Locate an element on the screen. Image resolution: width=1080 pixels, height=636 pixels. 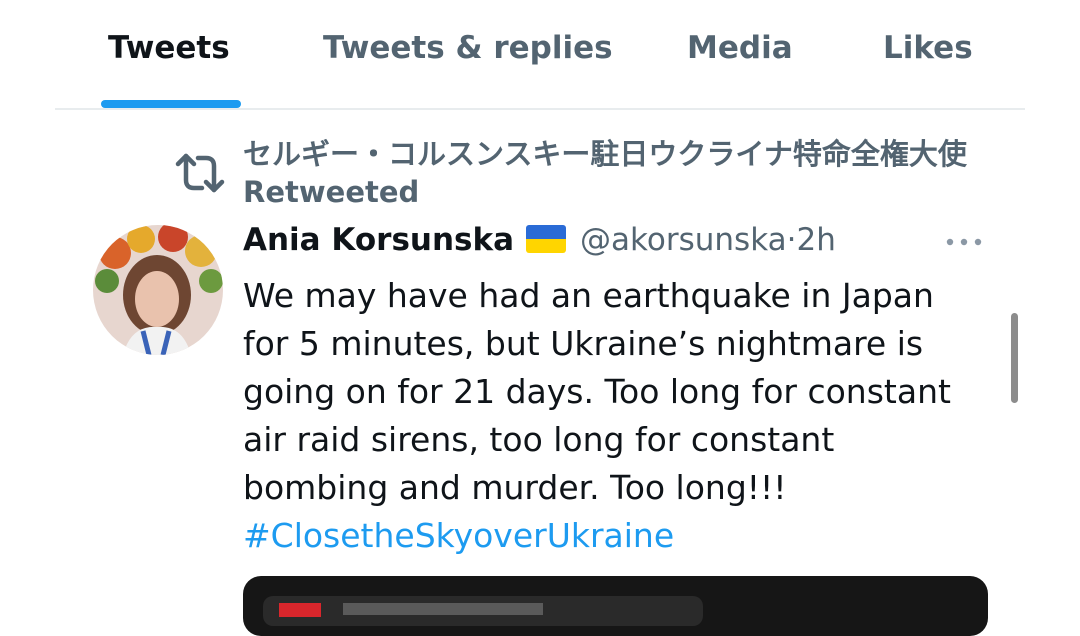
tweet-header: Ania Korsunska @akorsunska·2h is located at coordinates (618, 244).